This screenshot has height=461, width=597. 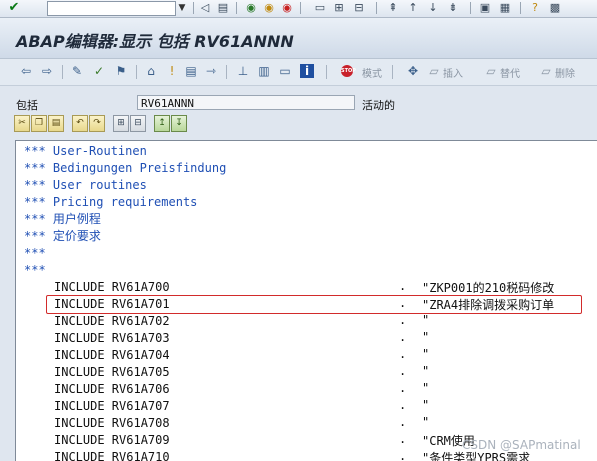 What do you see at coordinates (77, 71) in the screenshot?
I see `edit-pencil-icon: ✎` at bounding box center [77, 71].